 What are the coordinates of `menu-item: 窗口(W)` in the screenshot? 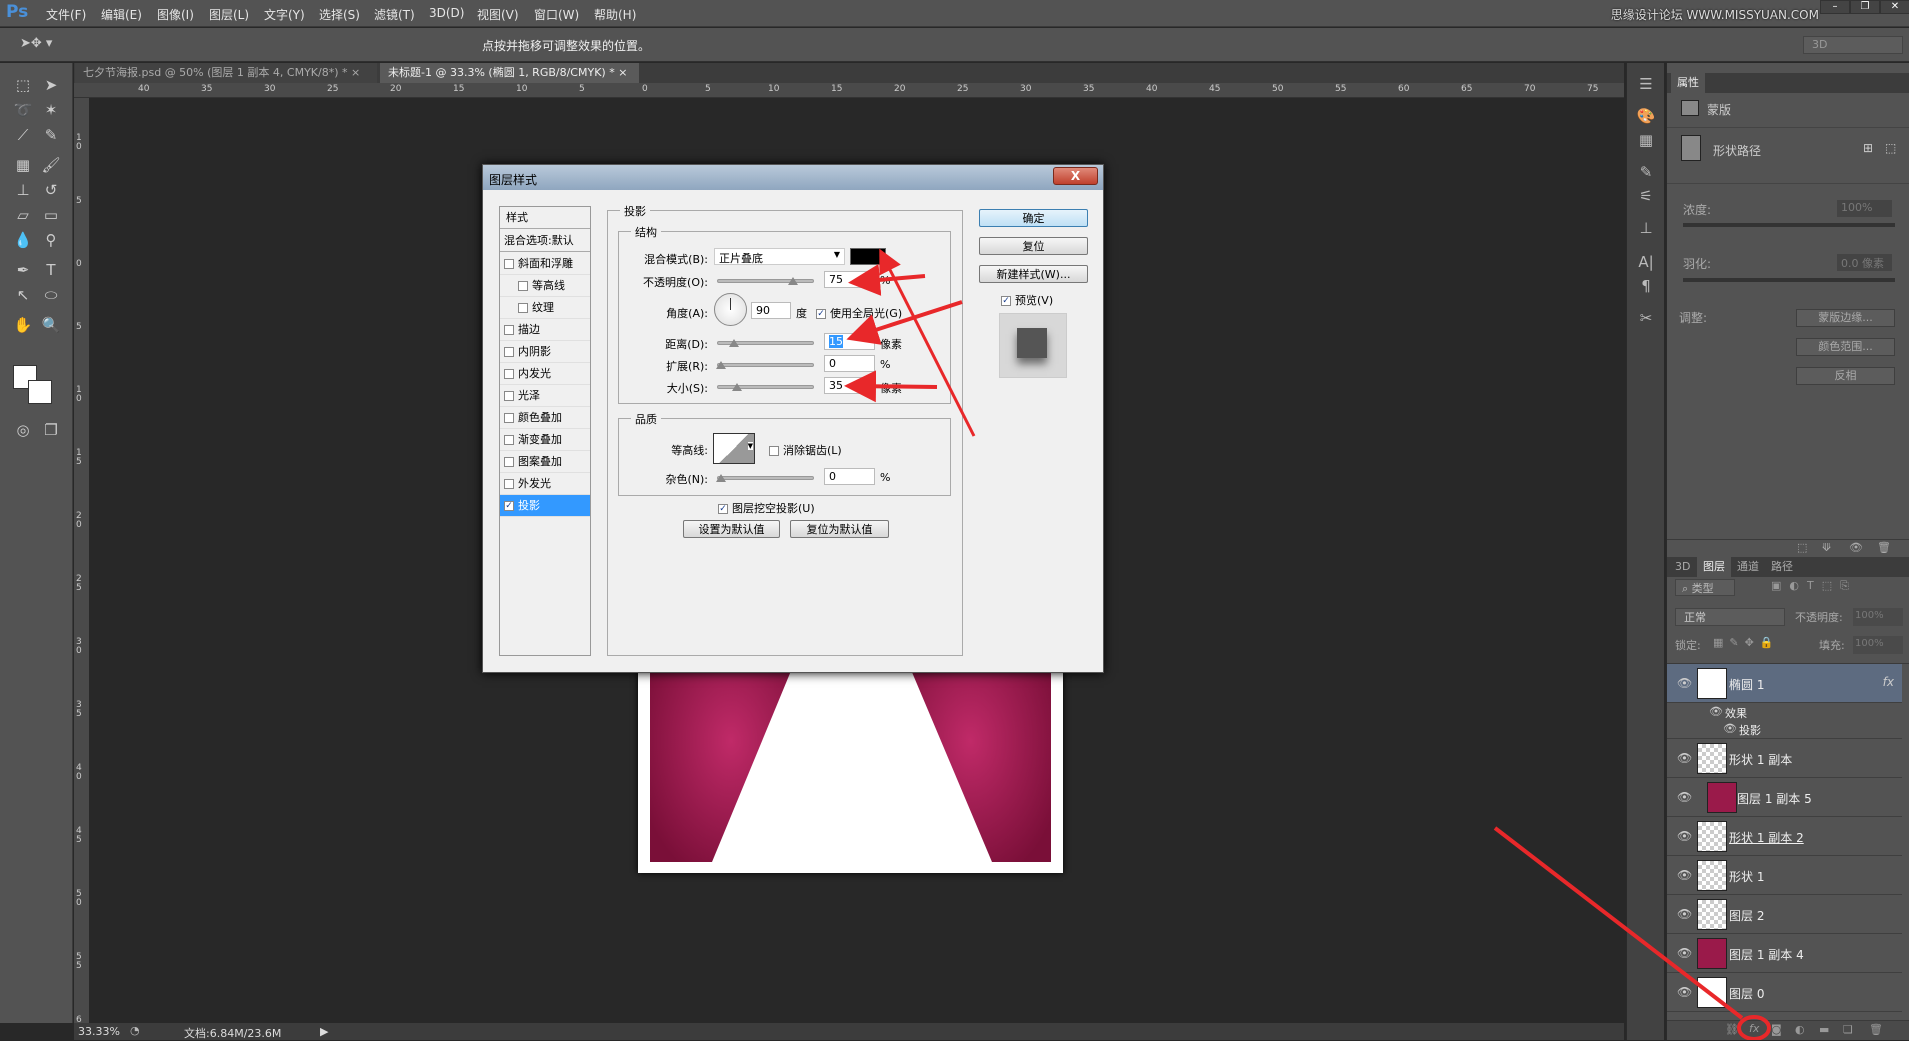 It's located at (556, 14).